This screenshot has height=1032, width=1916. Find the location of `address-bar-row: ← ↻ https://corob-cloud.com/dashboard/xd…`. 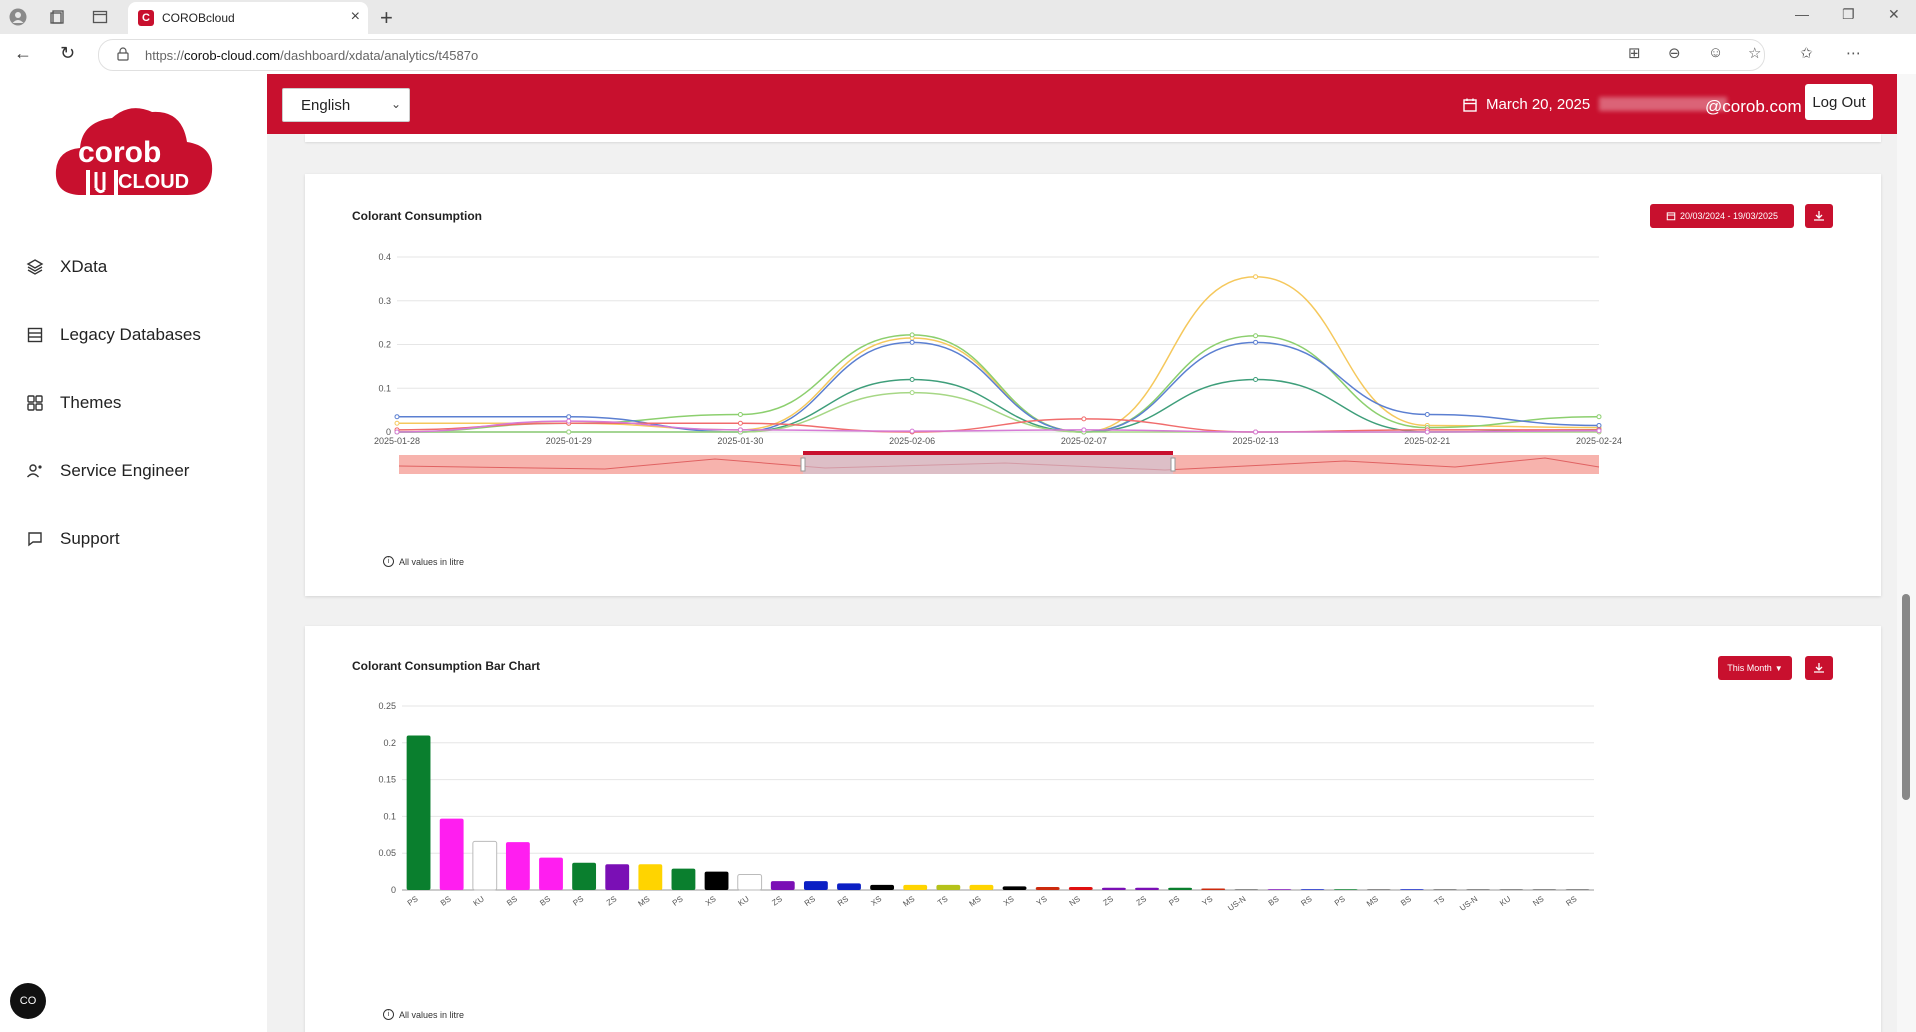

address-bar-row: ← ↻ https://corob-cloud.com/dashboard/xd… is located at coordinates (958, 54).